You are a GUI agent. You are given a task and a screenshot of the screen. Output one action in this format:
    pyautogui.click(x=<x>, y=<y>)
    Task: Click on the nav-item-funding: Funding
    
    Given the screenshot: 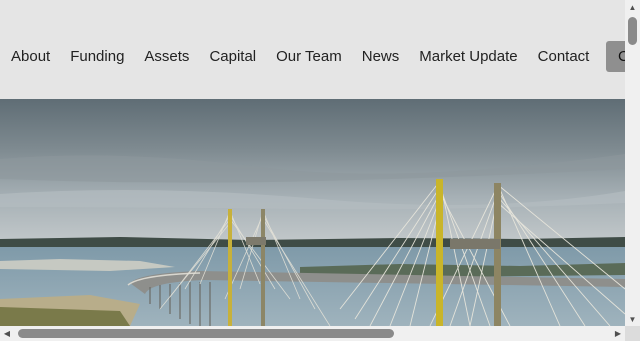 What is the action you would take?
    pyautogui.click(x=97, y=57)
    